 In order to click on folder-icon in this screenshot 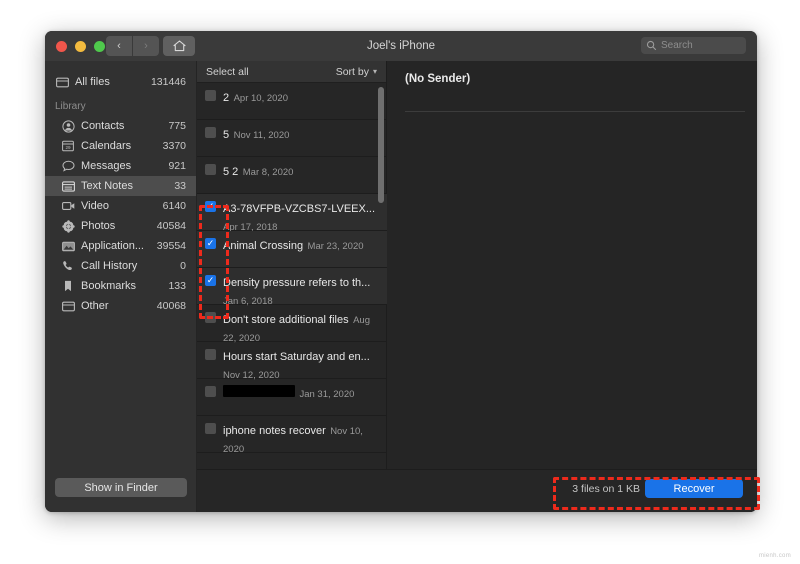, I will do `click(62, 82)`.